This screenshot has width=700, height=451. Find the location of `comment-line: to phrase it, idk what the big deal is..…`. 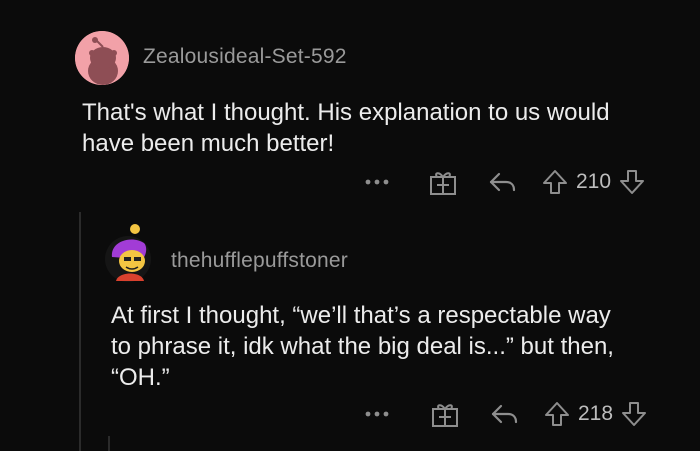

comment-line: to phrase it, idk what the big deal is..… is located at coordinates (362, 346).